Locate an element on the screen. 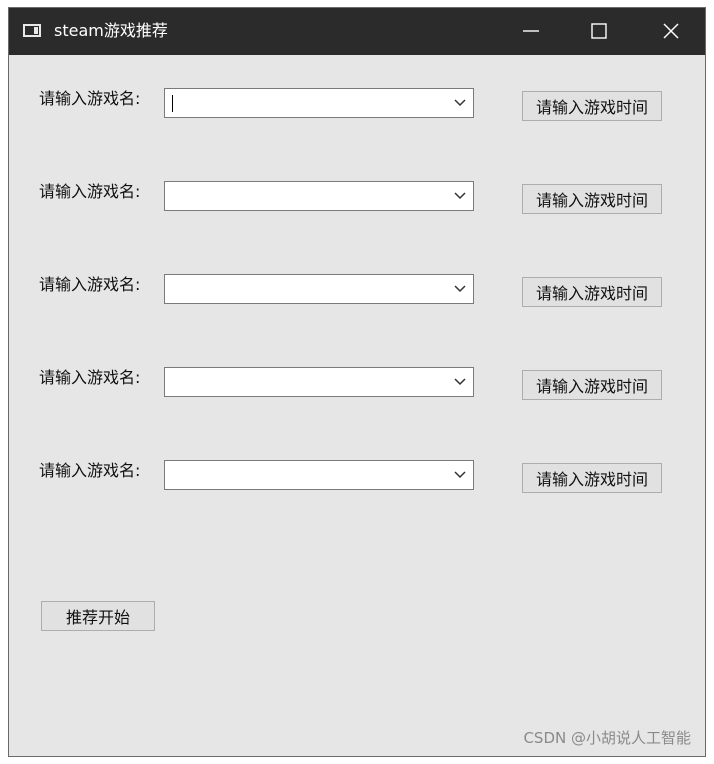  game-name-label-5: 请输入游戏名: is located at coordinates (90, 470).